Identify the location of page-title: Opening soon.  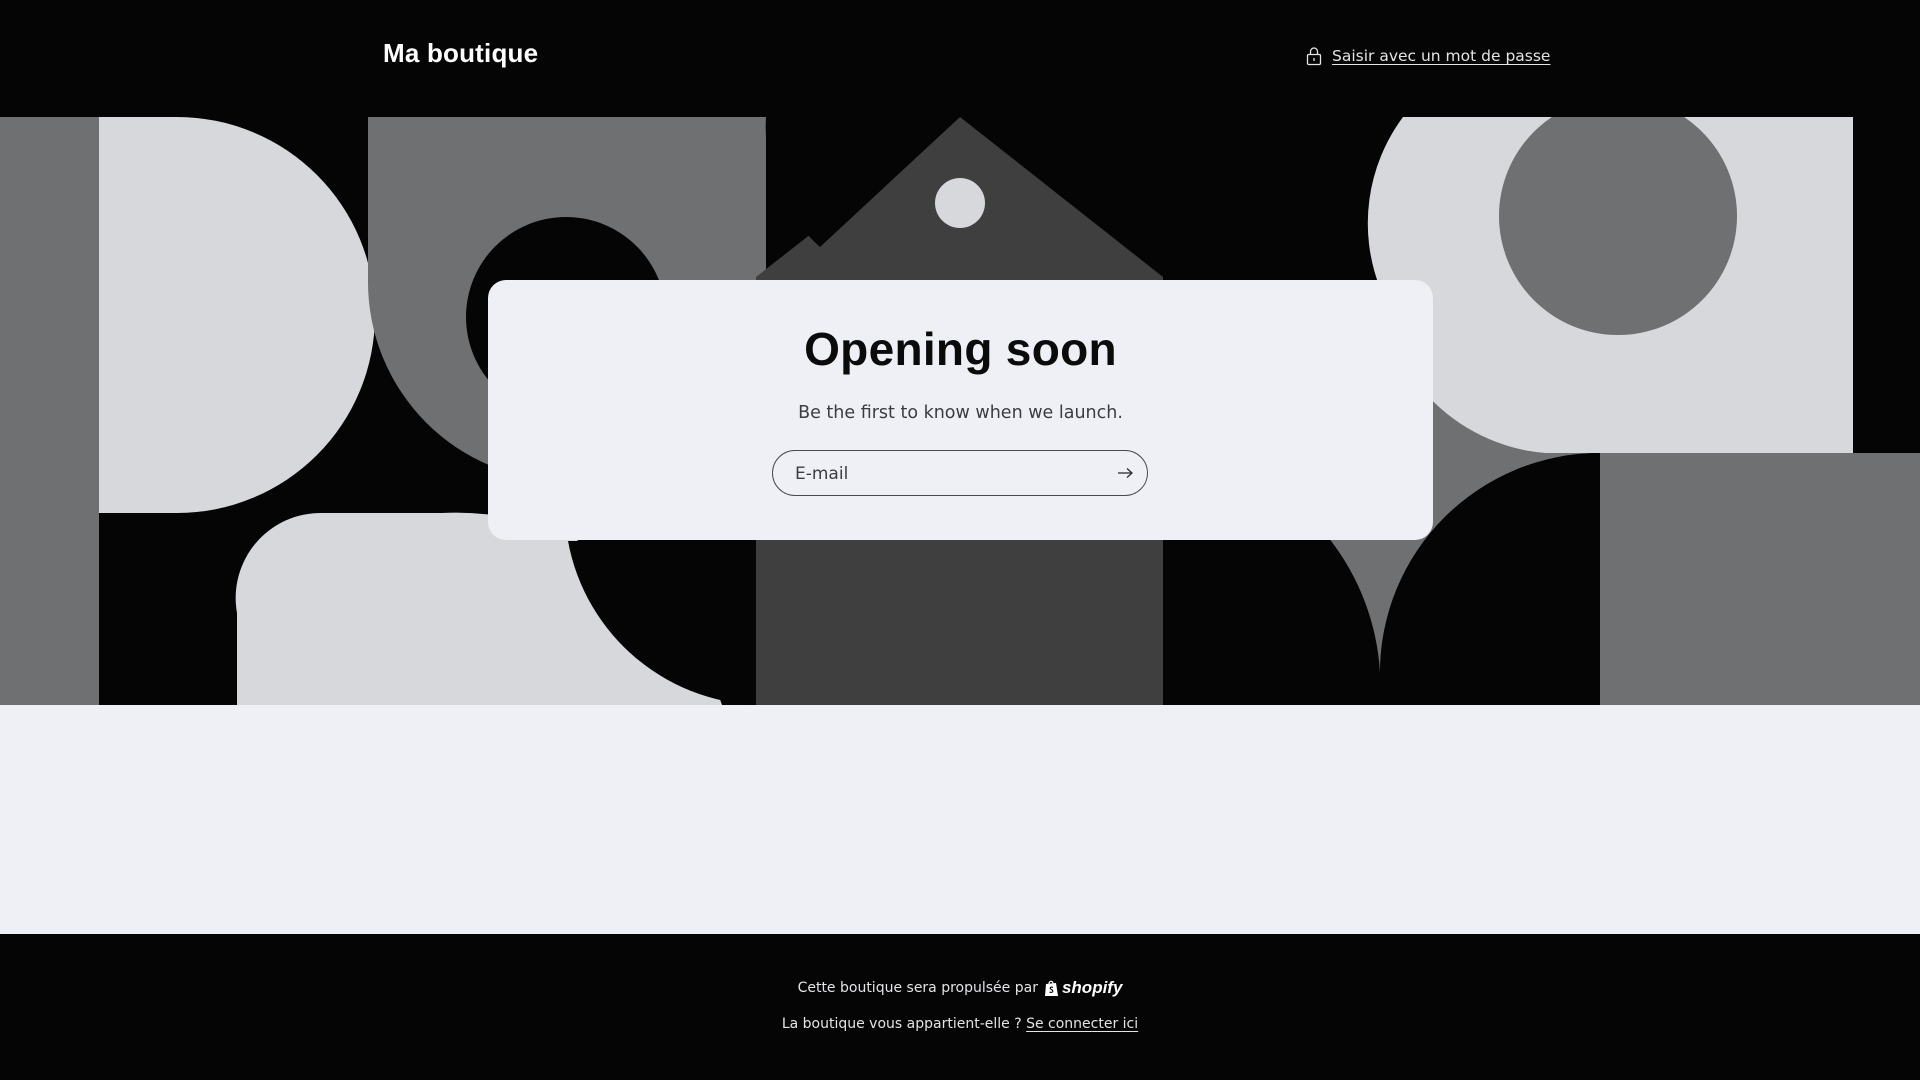
(960, 349).